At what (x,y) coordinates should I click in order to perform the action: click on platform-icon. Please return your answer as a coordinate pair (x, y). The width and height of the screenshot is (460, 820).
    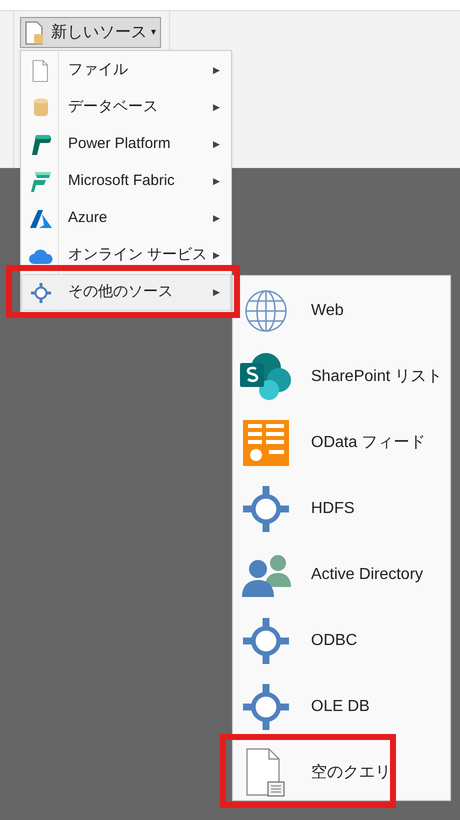
    Looking at the image, I should click on (41, 145).